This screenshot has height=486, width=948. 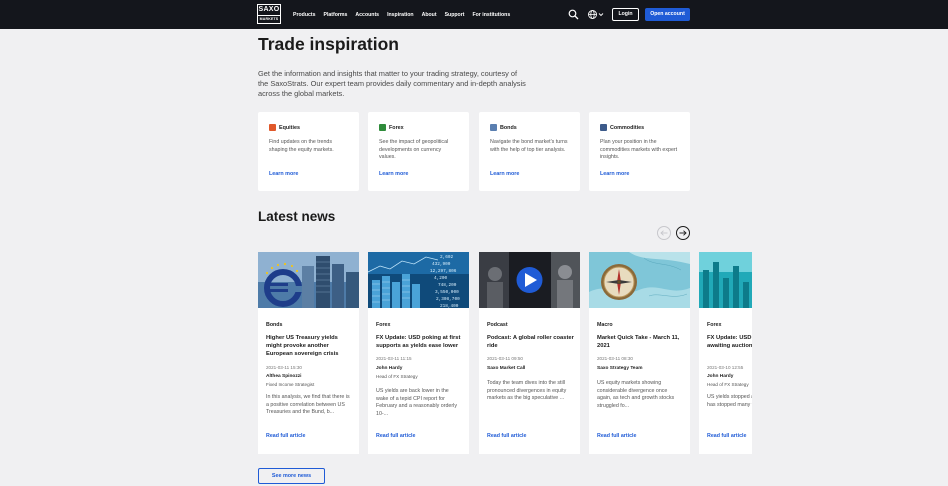 What do you see at coordinates (396, 127) in the screenshot?
I see `category-label: Forex` at bounding box center [396, 127].